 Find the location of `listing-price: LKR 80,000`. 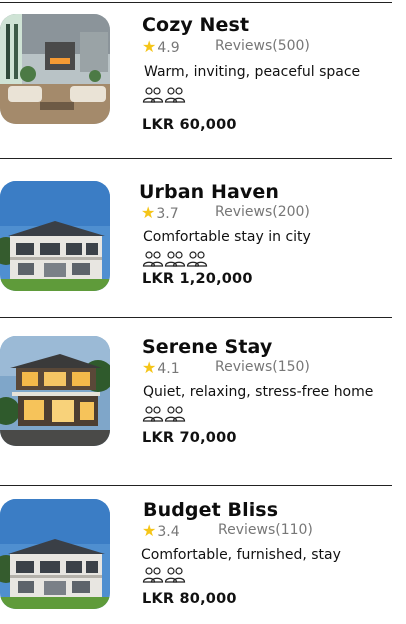

listing-price: LKR 80,000 is located at coordinates (189, 599).